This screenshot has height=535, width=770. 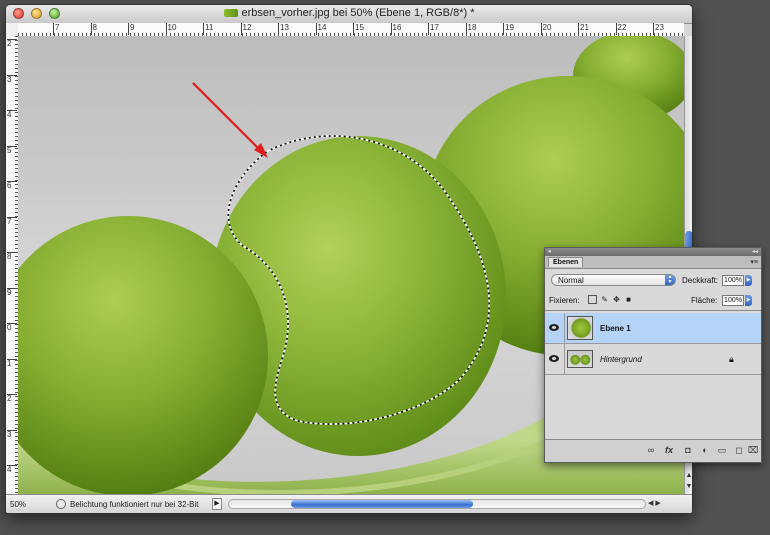 What do you see at coordinates (583, 29) in the screenshot?
I see `ruler-tick-label: 21` at bounding box center [583, 29].